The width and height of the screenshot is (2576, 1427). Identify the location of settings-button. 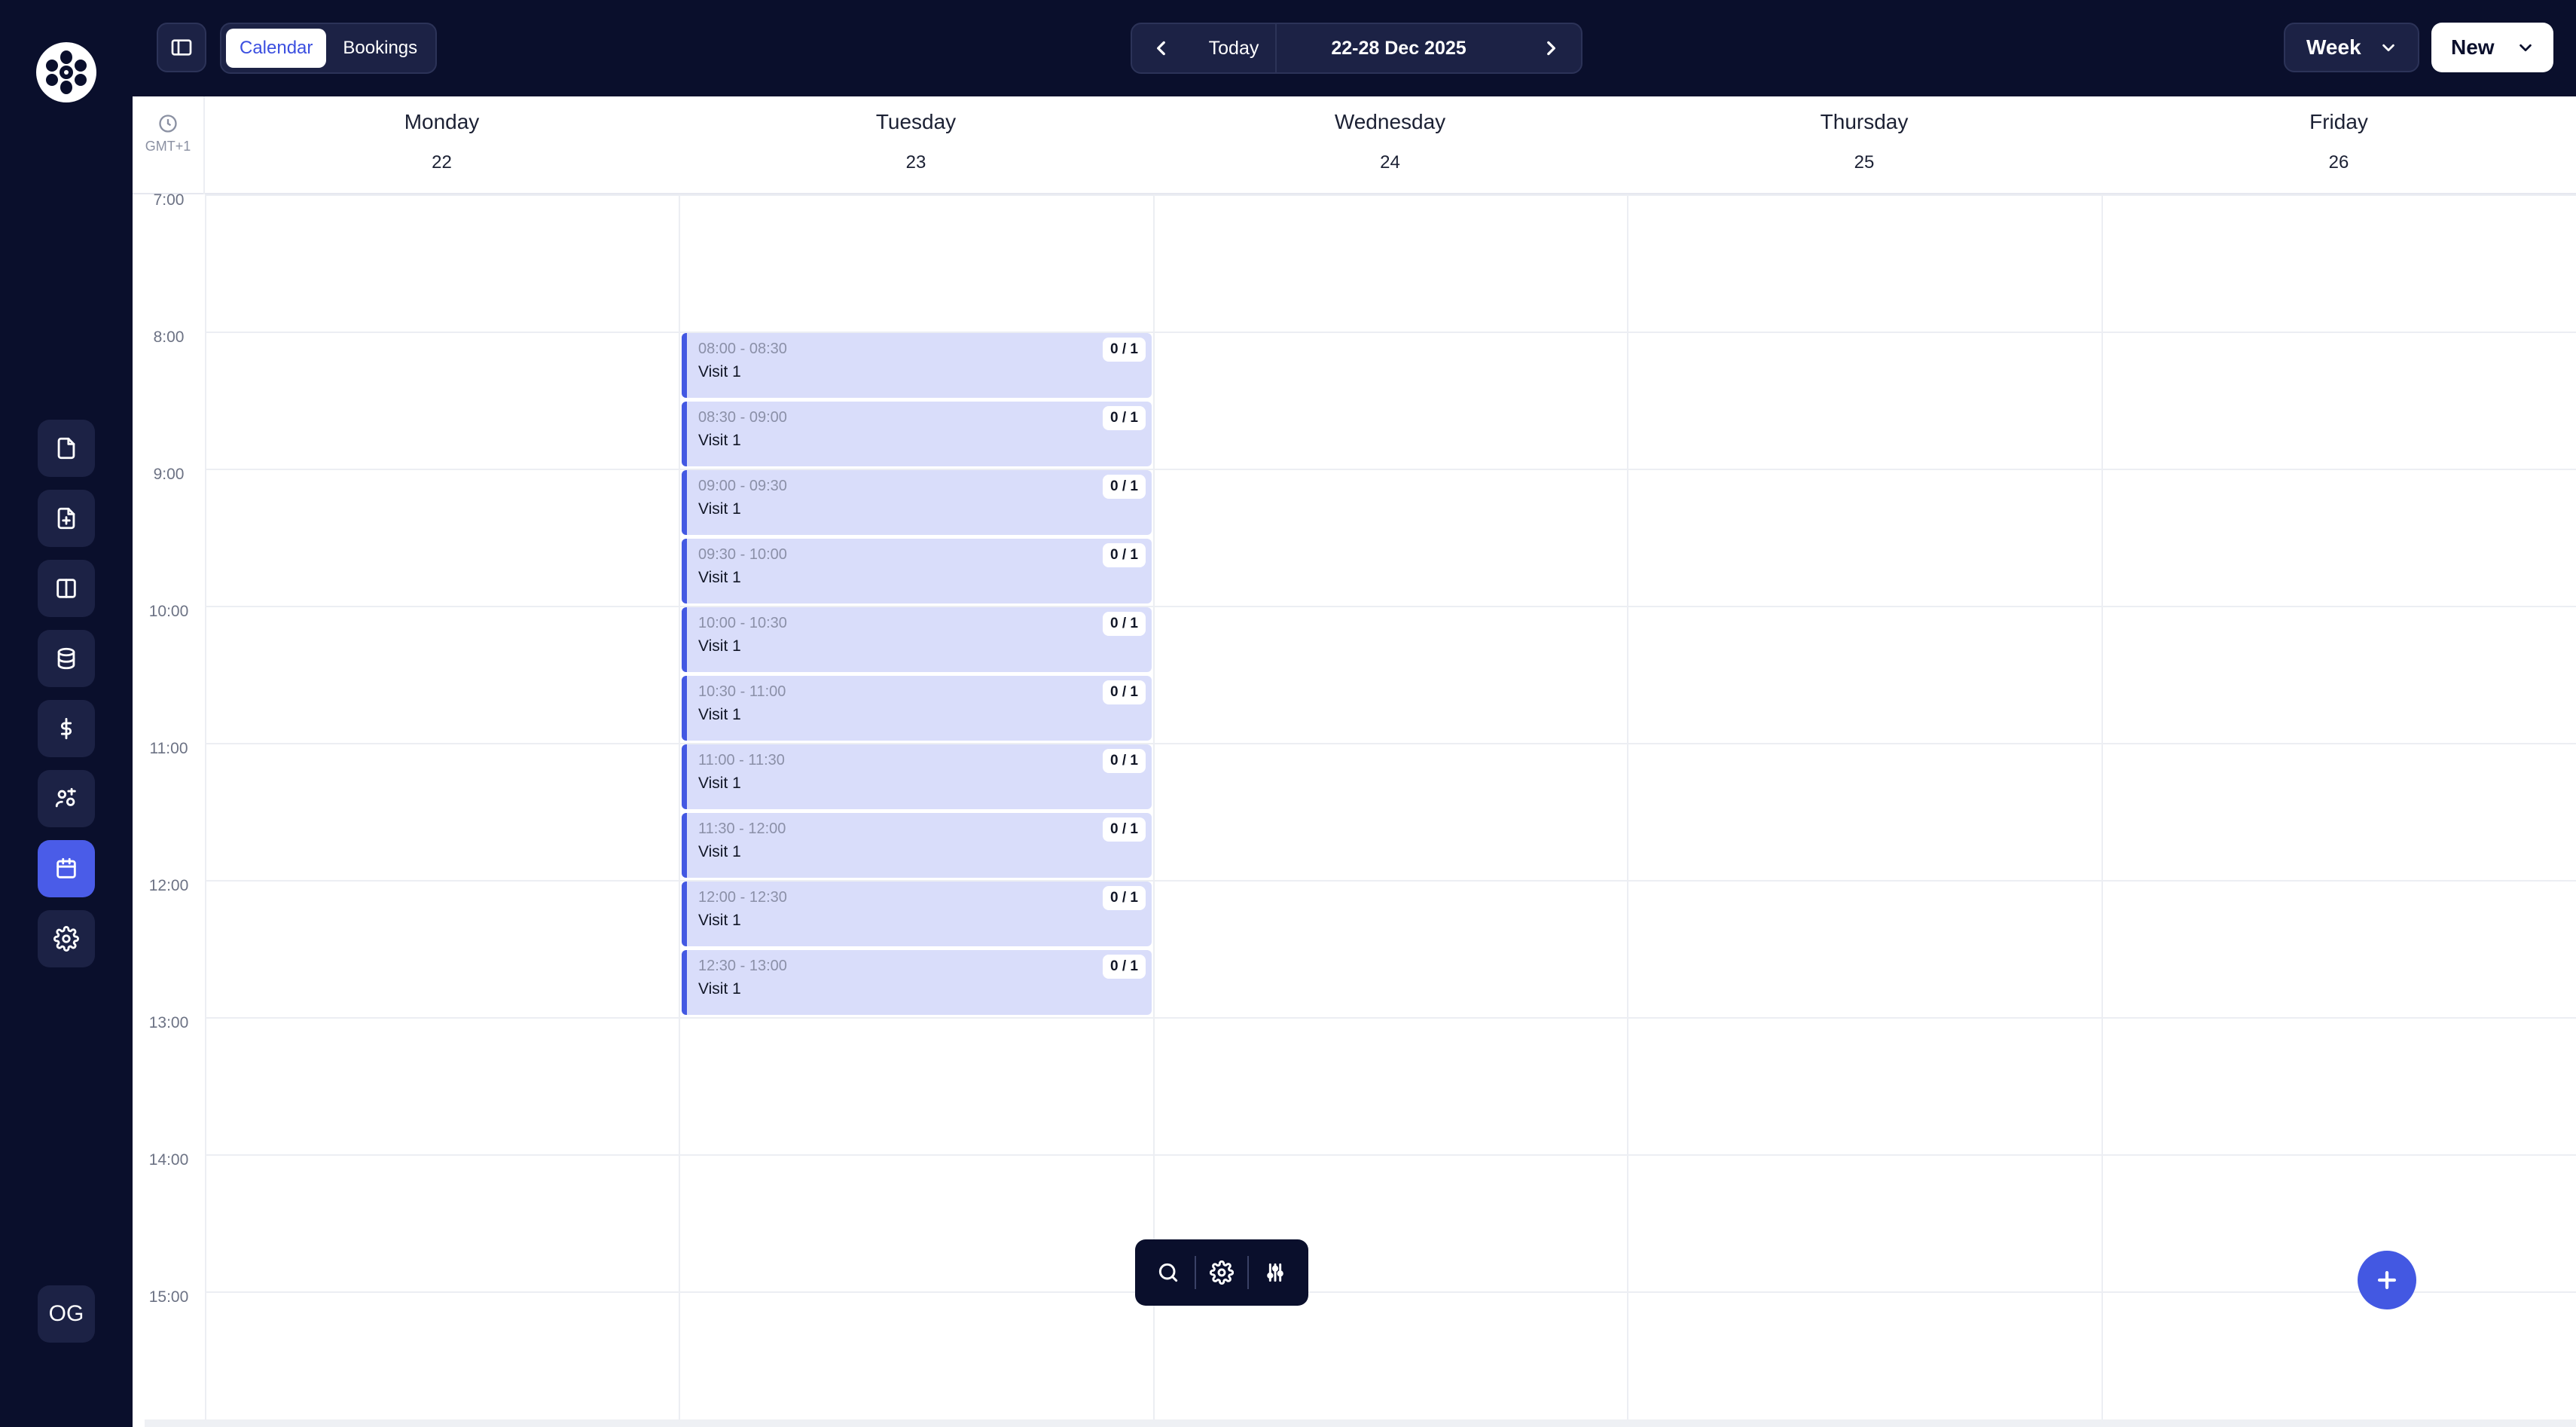
(1222, 1273).